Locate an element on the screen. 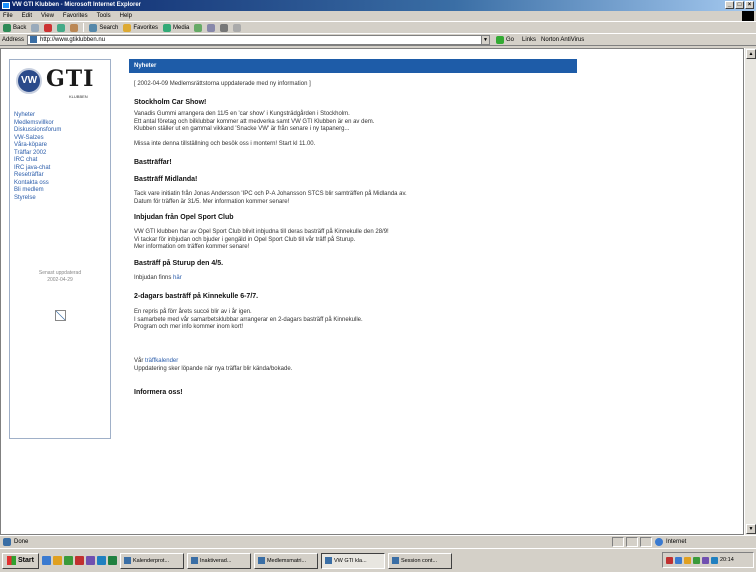  back-button: Back is located at coordinates (14, 28).